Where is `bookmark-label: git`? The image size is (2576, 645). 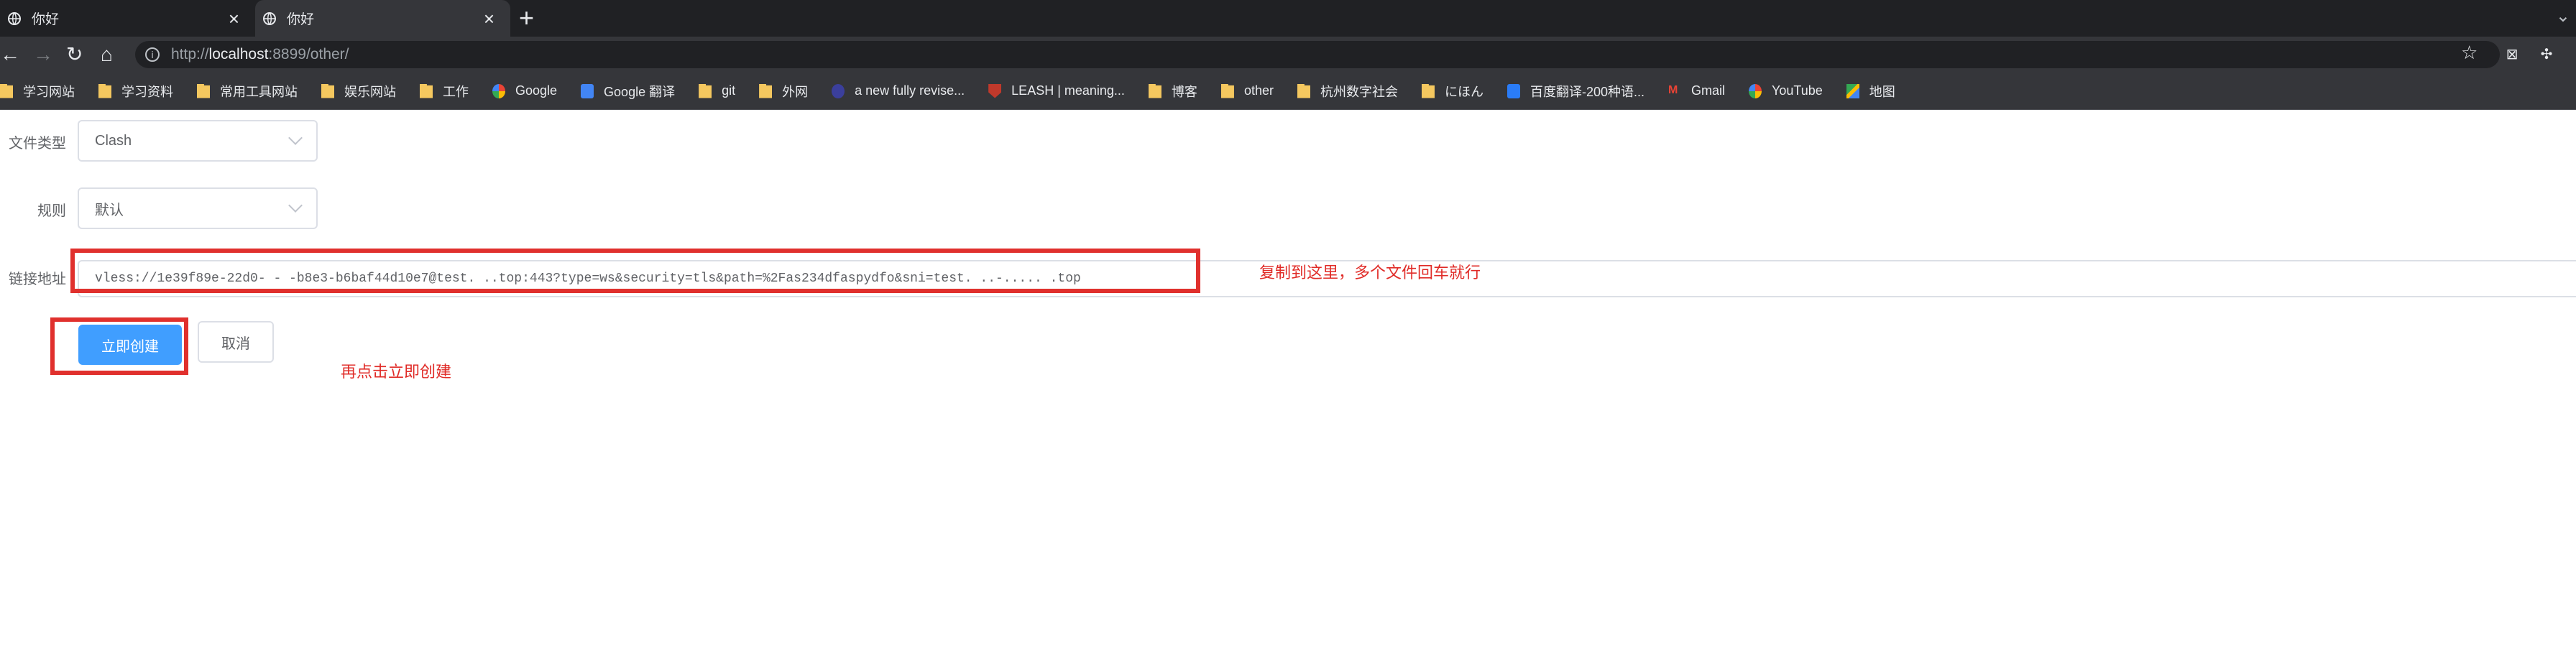 bookmark-label: git is located at coordinates (729, 90).